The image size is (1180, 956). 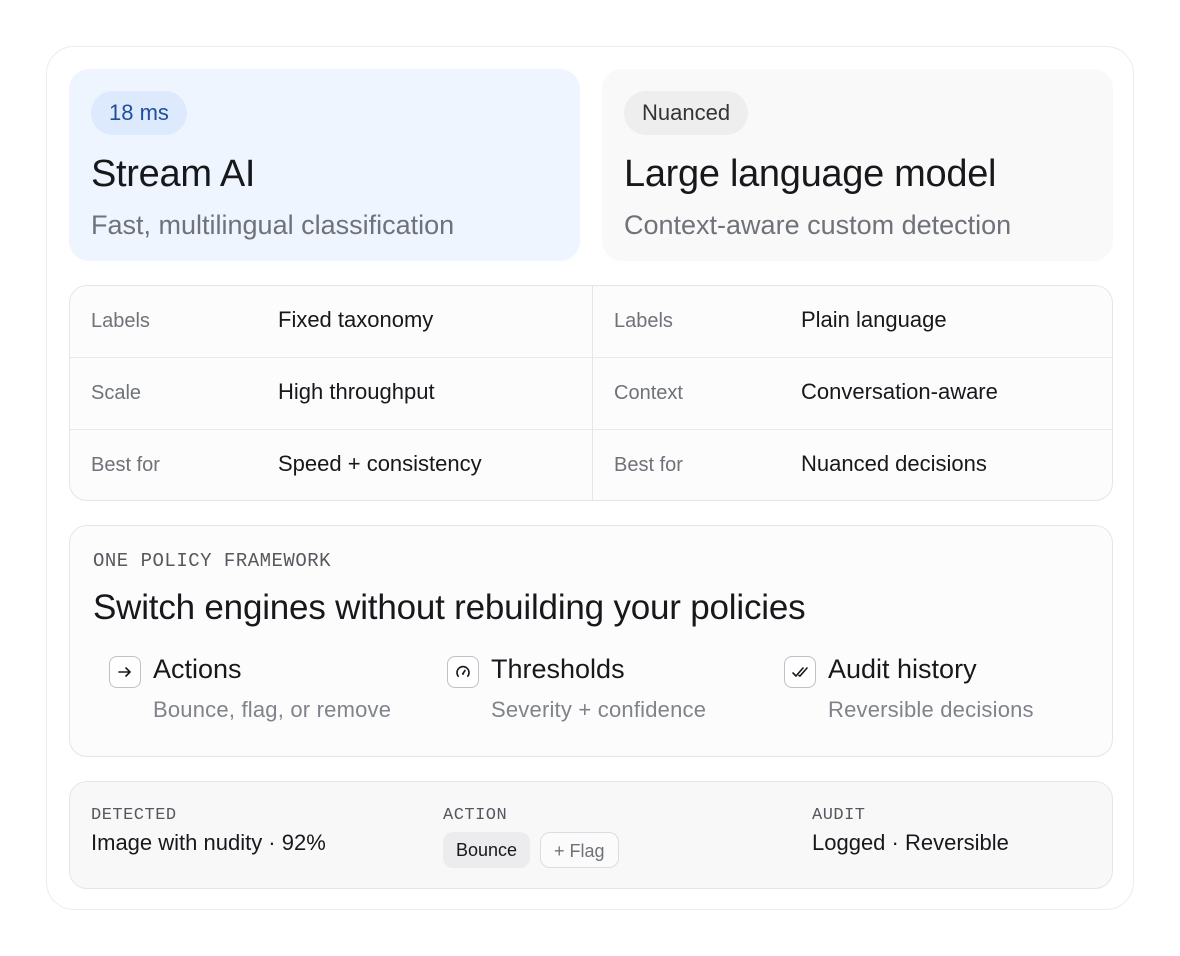 What do you see at coordinates (212, 561) in the screenshot?
I see `policy-eyebrow: ONE POLICY FRAMEWORK` at bounding box center [212, 561].